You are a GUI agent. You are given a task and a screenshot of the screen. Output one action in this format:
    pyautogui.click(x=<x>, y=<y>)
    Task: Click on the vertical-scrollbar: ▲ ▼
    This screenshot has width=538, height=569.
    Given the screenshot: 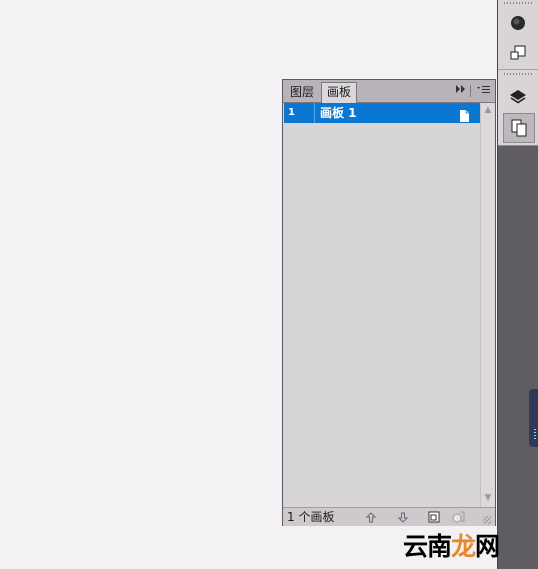 What is the action you would take?
    pyautogui.click(x=487, y=305)
    